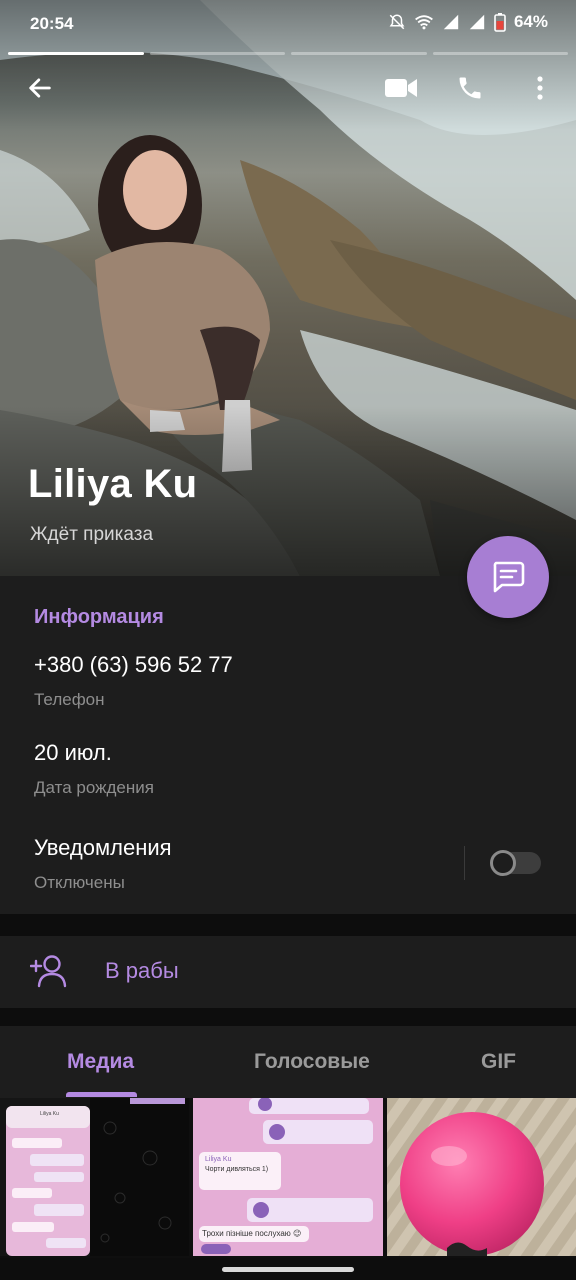  I want to click on toggle-knob, so click(503, 863).